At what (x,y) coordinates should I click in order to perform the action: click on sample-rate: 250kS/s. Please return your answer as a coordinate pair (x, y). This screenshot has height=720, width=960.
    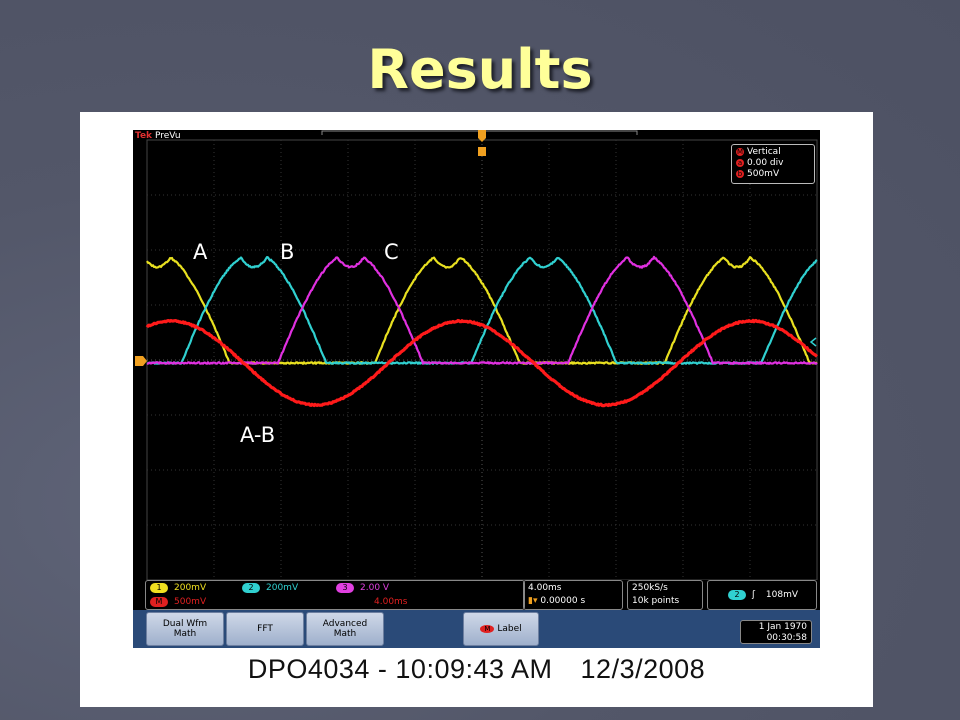
    Looking at the image, I should click on (650, 588).